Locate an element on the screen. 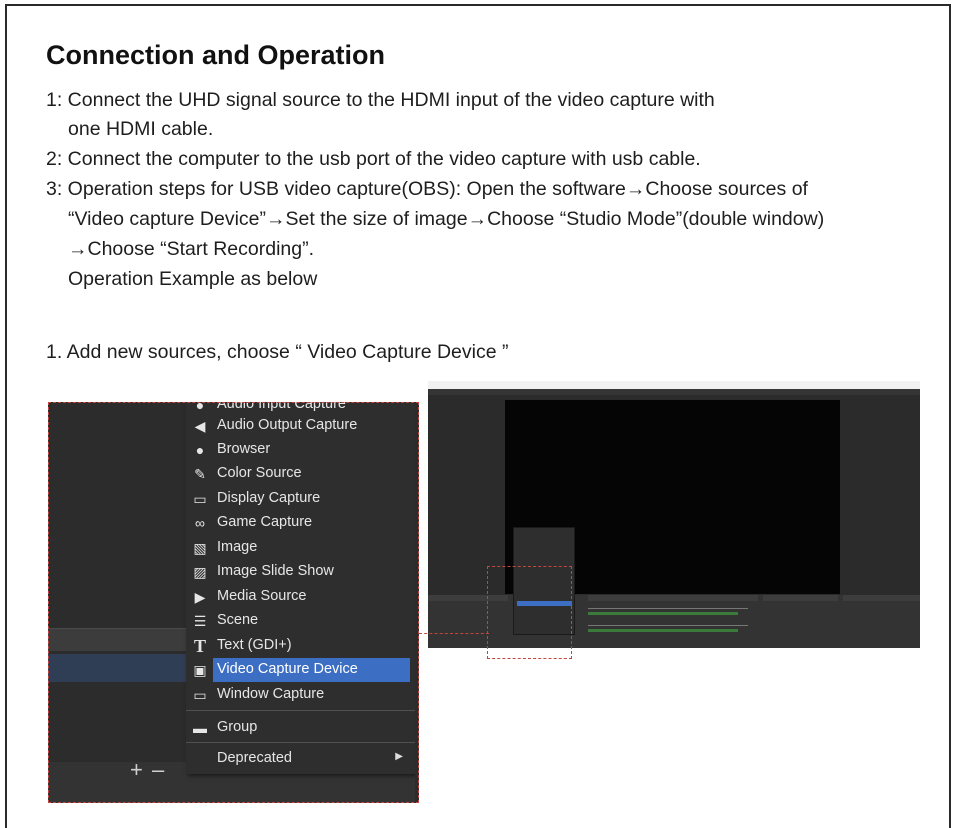 The image size is (960, 828). brush-icon: ✎ is located at coordinates (200, 474).